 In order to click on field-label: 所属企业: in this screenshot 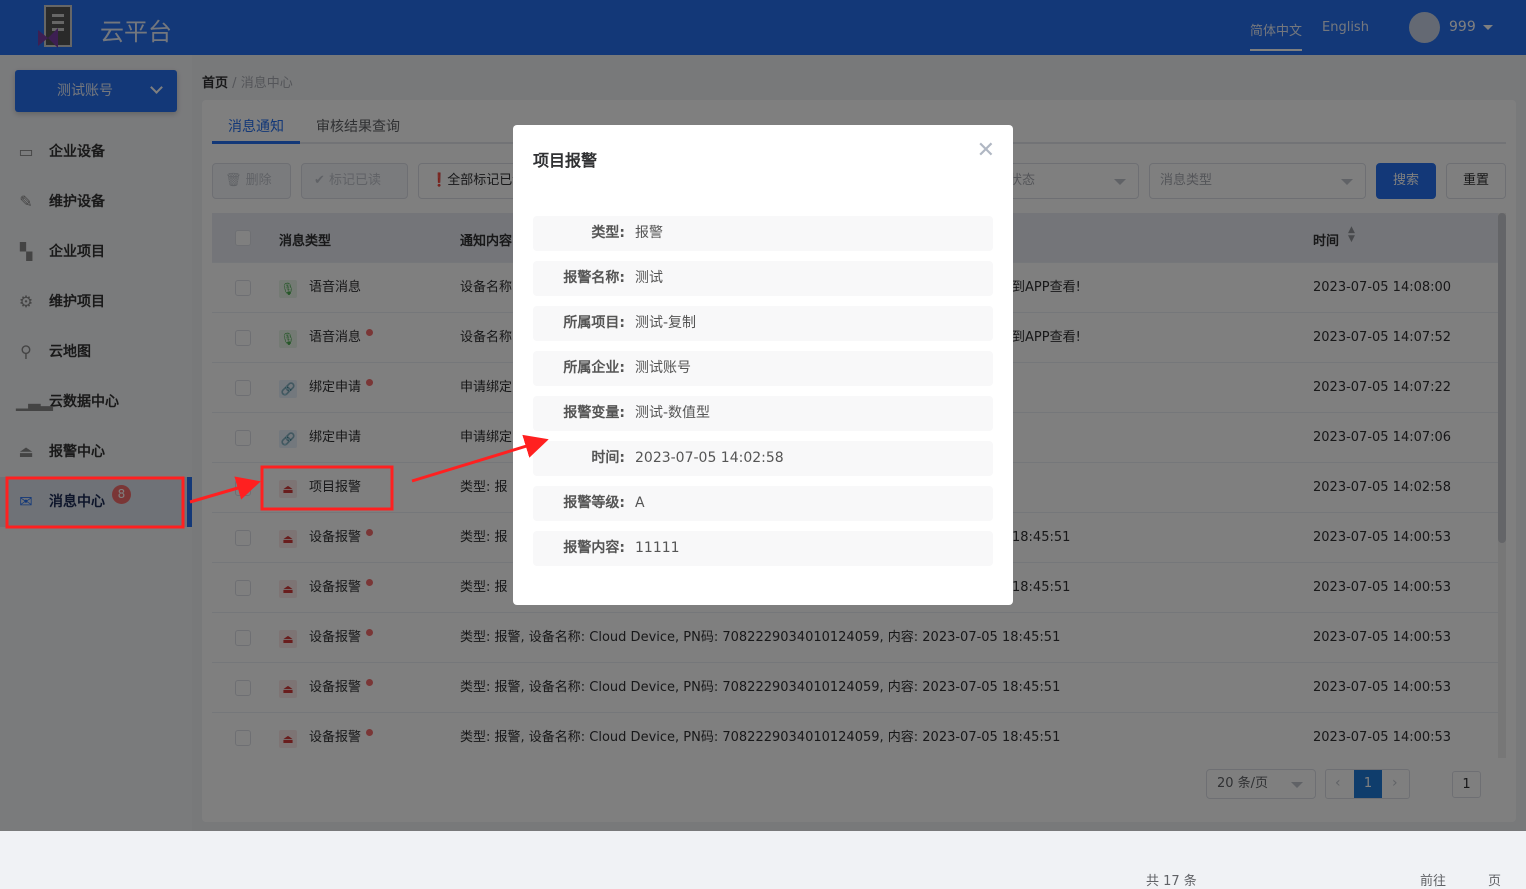, I will do `click(594, 368)`.